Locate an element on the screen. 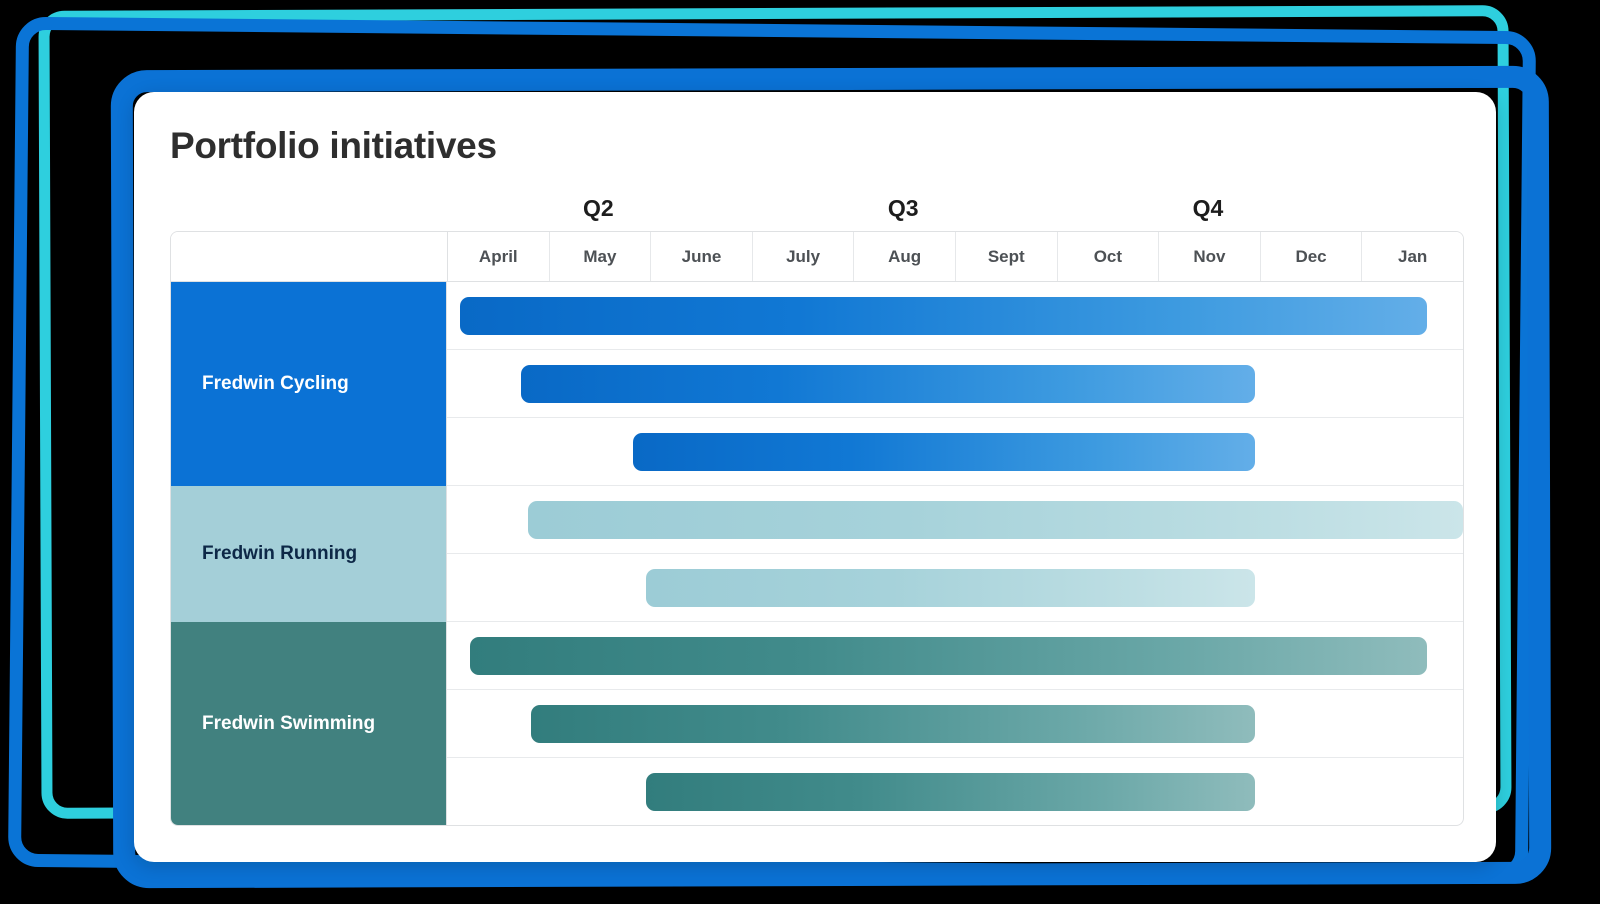  gantt-header-row: April May June July Aug Sept Oct Nov Dec Jan is located at coordinates (817, 257).